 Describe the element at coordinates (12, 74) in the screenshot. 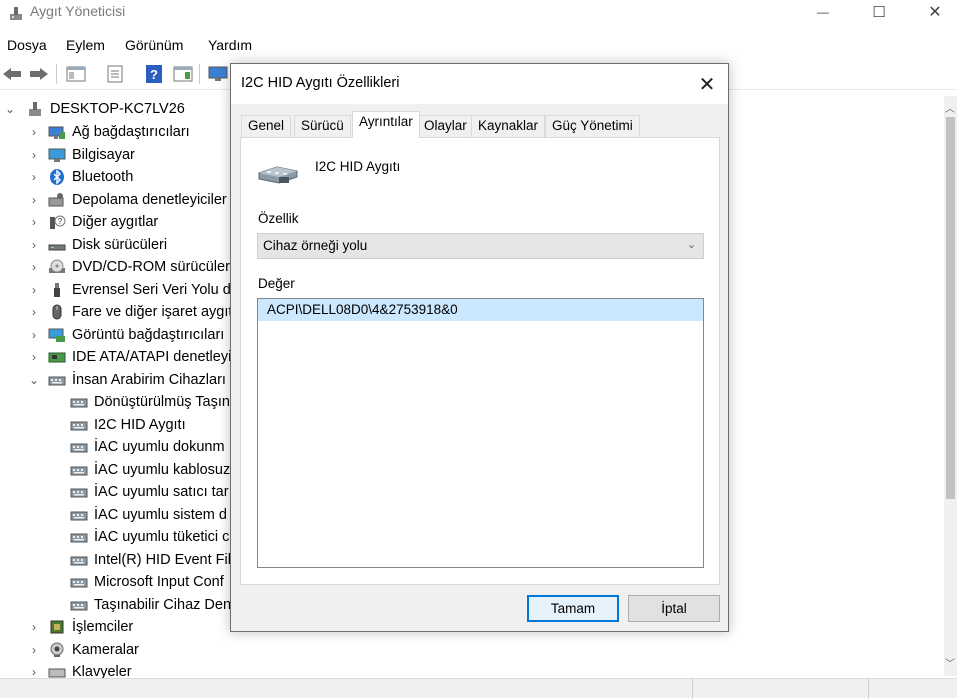

I see `back-arrow-icon` at that location.